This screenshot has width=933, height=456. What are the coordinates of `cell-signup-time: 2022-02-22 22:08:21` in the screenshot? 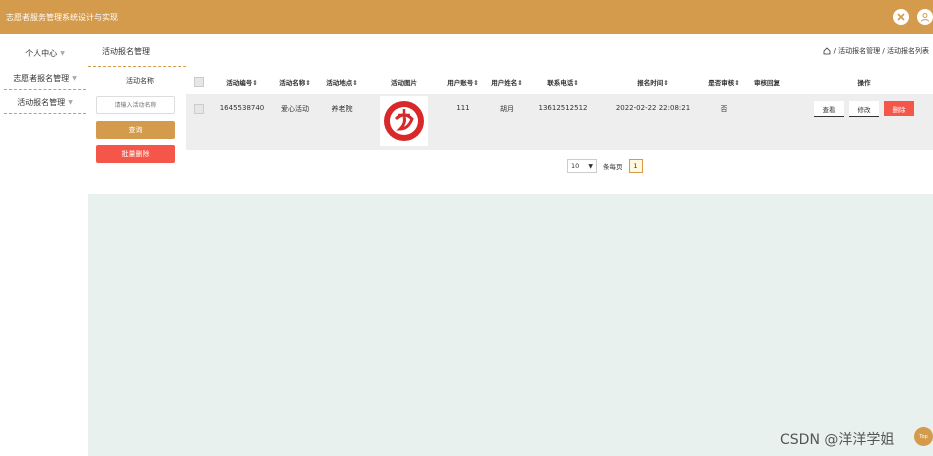 It's located at (653, 108).